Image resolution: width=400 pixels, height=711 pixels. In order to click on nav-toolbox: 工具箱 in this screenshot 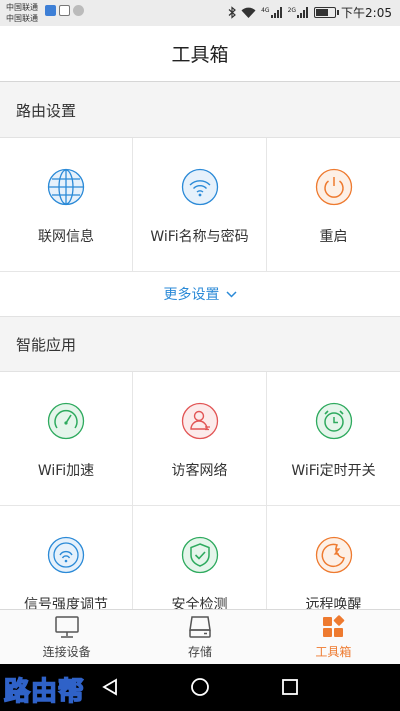, I will do `click(333, 637)`.